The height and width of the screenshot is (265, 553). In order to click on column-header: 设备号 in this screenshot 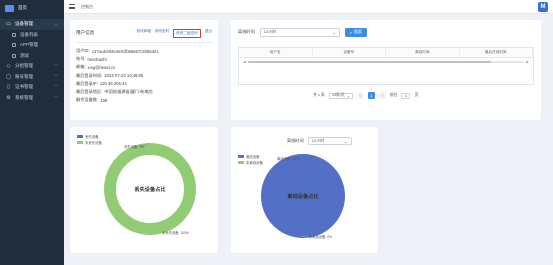, I will do `click(349, 52)`.